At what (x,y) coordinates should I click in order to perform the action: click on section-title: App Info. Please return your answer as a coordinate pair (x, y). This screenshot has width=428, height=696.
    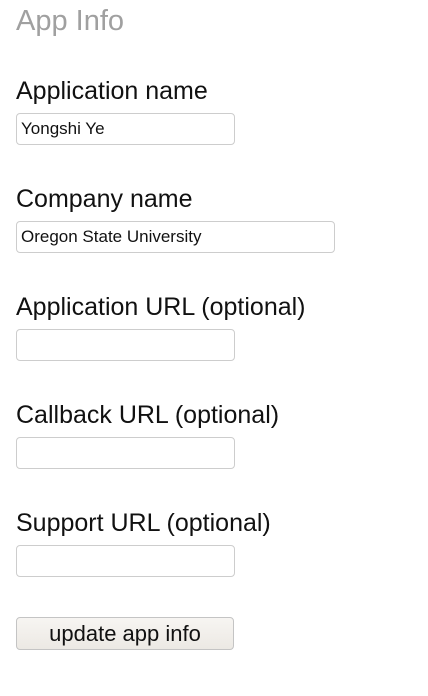
    Looking at the image, I should click on (70, 21).